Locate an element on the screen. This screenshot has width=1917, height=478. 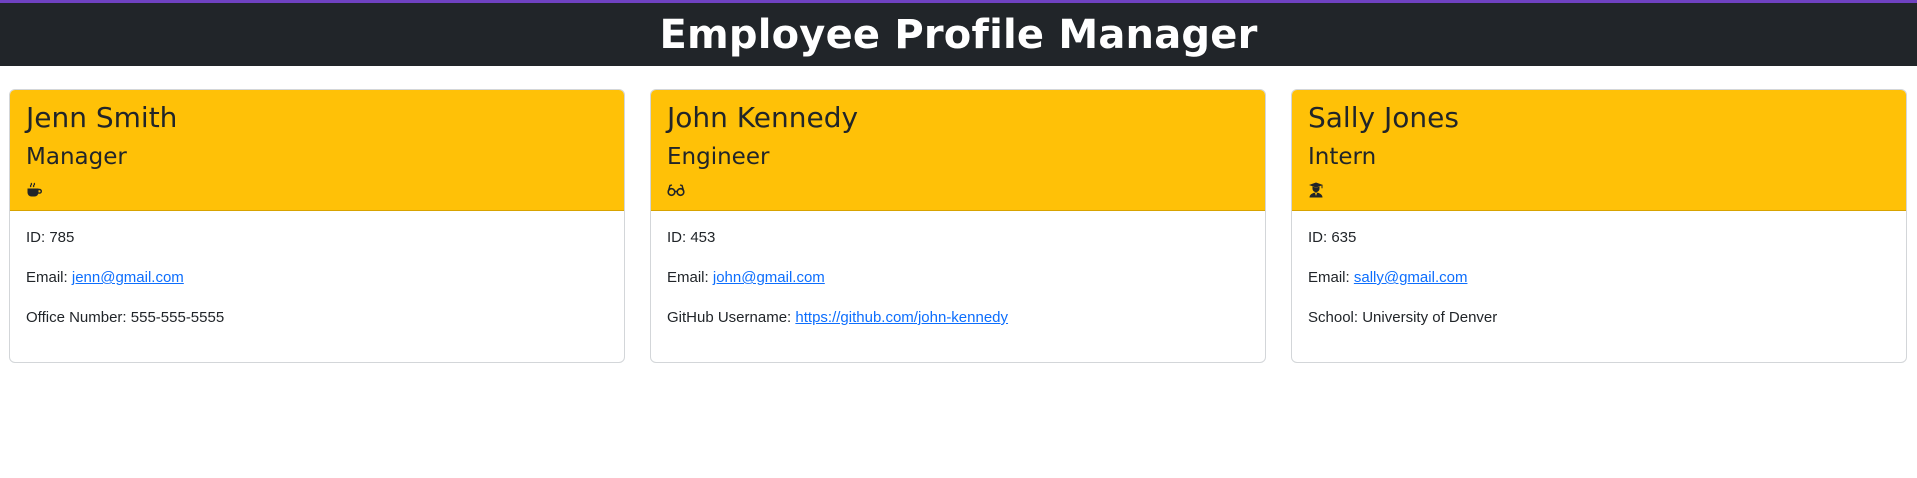
office-number-label: Office Number: is located at coordinates (76, 317).